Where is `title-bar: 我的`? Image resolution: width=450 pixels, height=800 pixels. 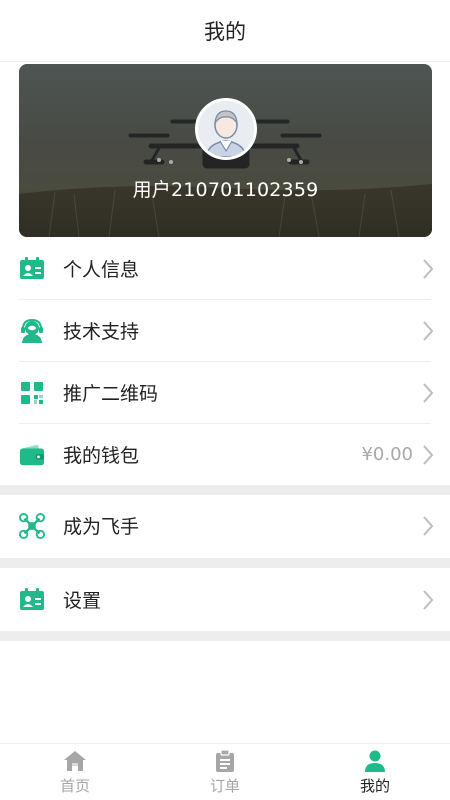 title-bar: 我的 is located at coordinates (225, 31).